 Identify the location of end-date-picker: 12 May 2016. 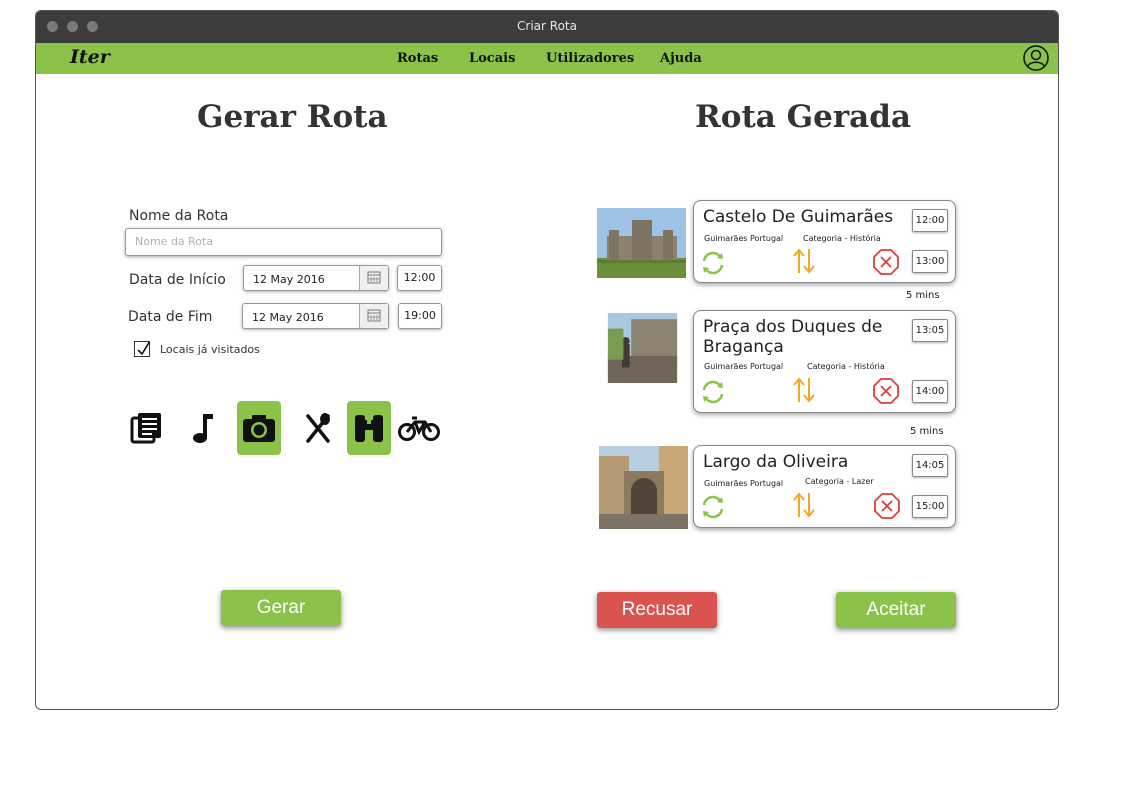
(315, 316).